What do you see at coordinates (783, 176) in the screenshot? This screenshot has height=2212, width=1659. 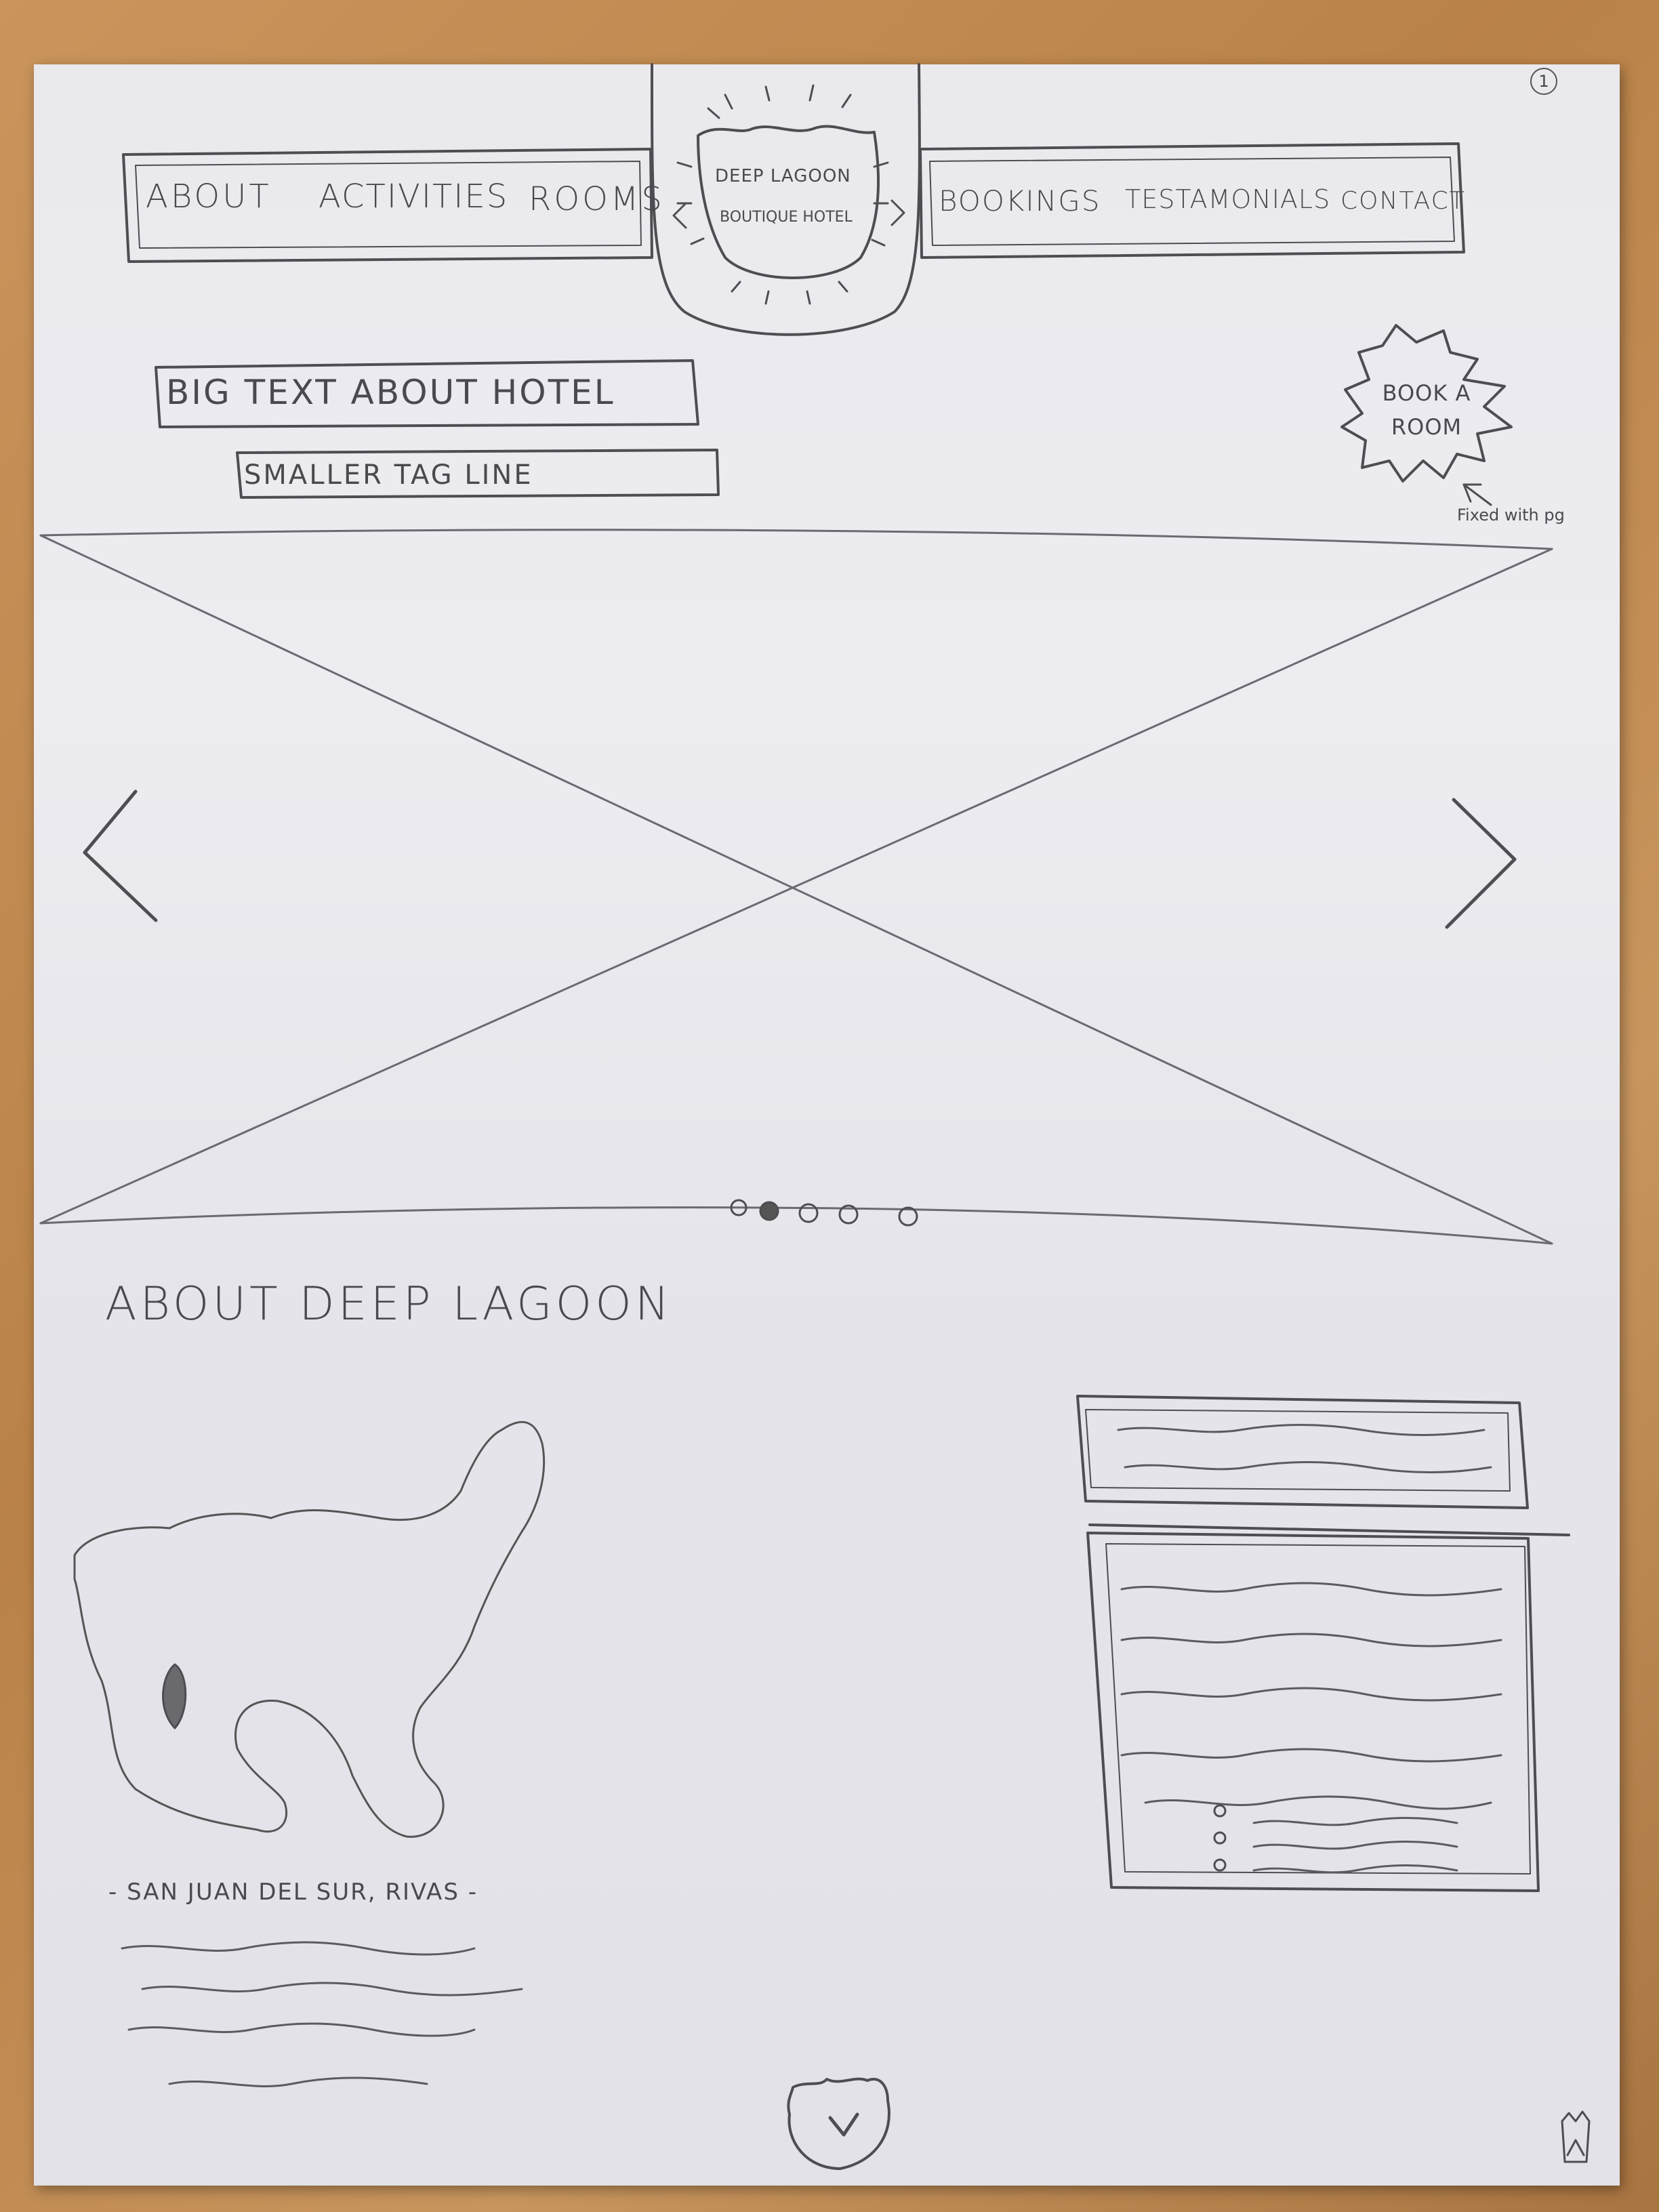 I see `logo-line-1: Deep Lagoon` at bounding box center [783, 176].